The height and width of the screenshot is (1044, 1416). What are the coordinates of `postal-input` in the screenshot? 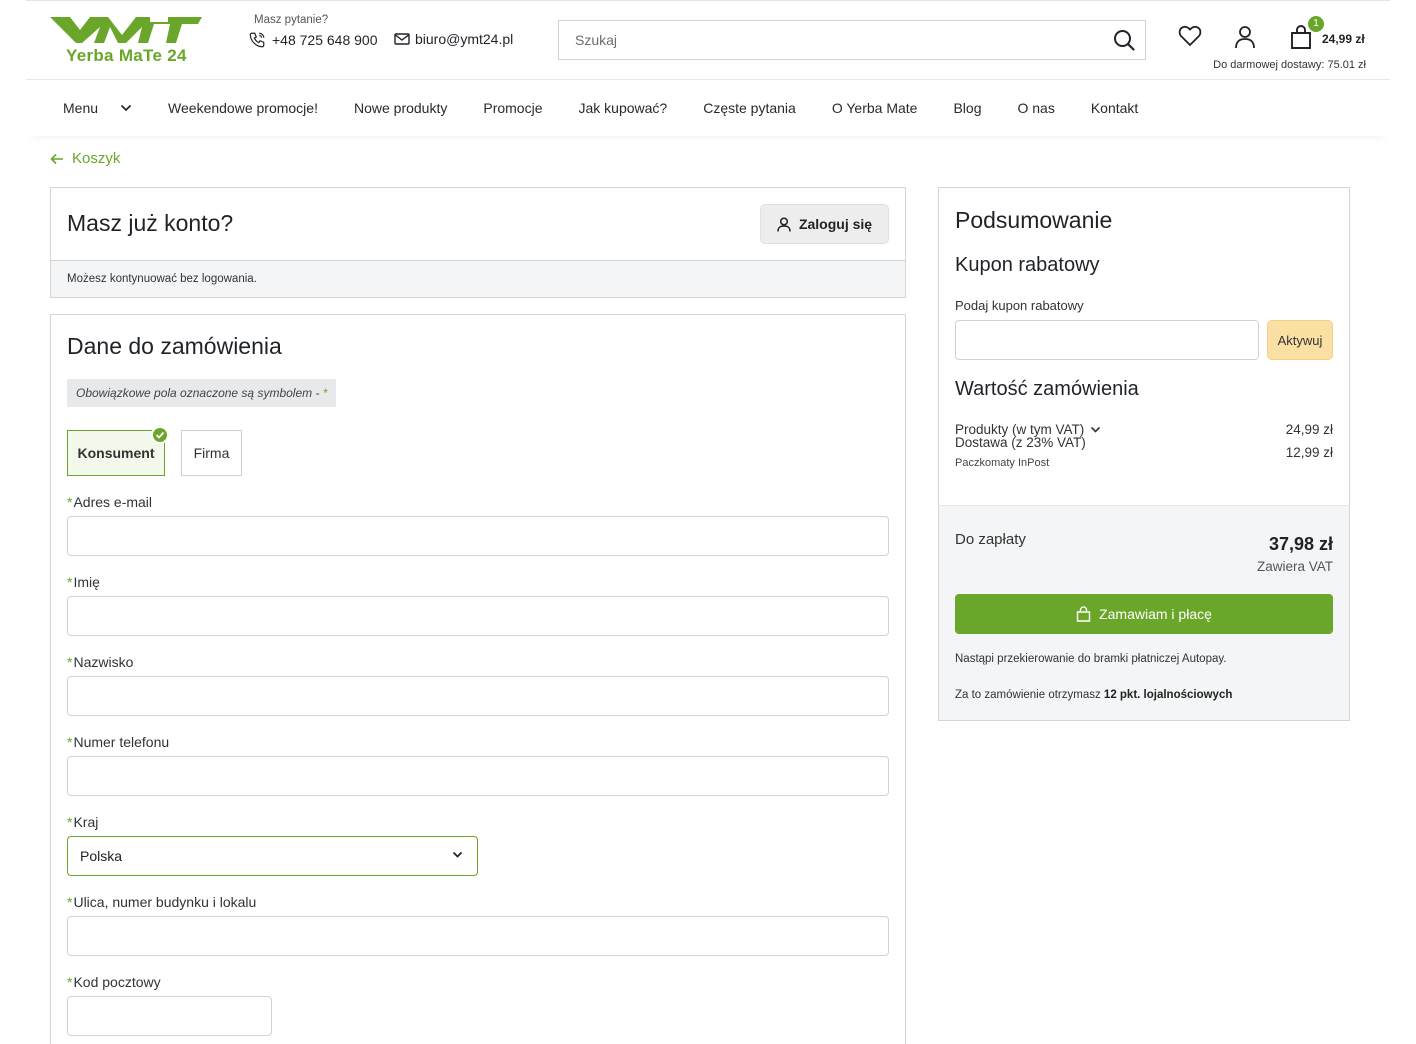 It's located at (169, 1016).